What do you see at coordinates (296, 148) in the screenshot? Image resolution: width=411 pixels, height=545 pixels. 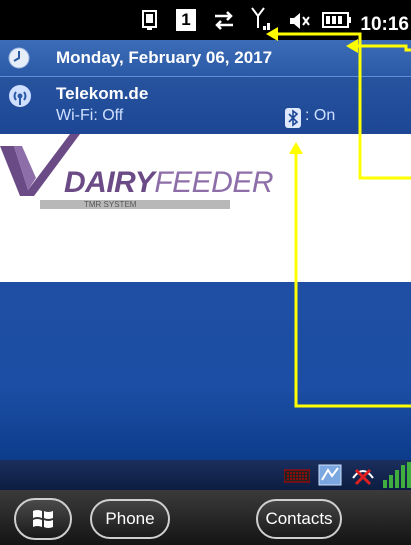 I see `annotation-arrowhead-bluetooth` at bounding box center [296, 148].